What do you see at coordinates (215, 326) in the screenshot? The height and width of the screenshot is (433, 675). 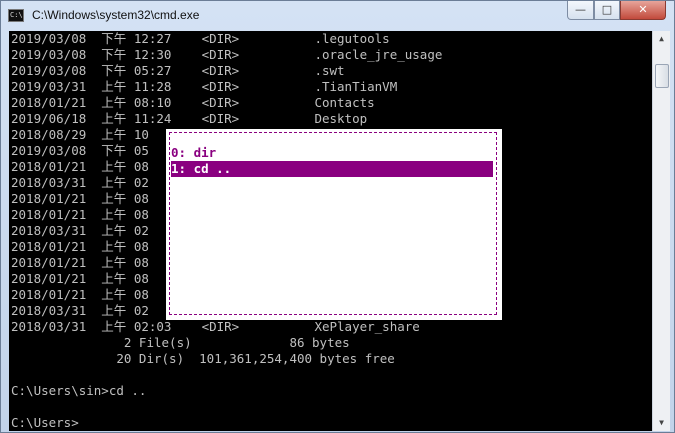 I see `console-line: 2018/03/31 上午 02:03 <DIR> XePlayer_share` at bounding box center [215, 326].